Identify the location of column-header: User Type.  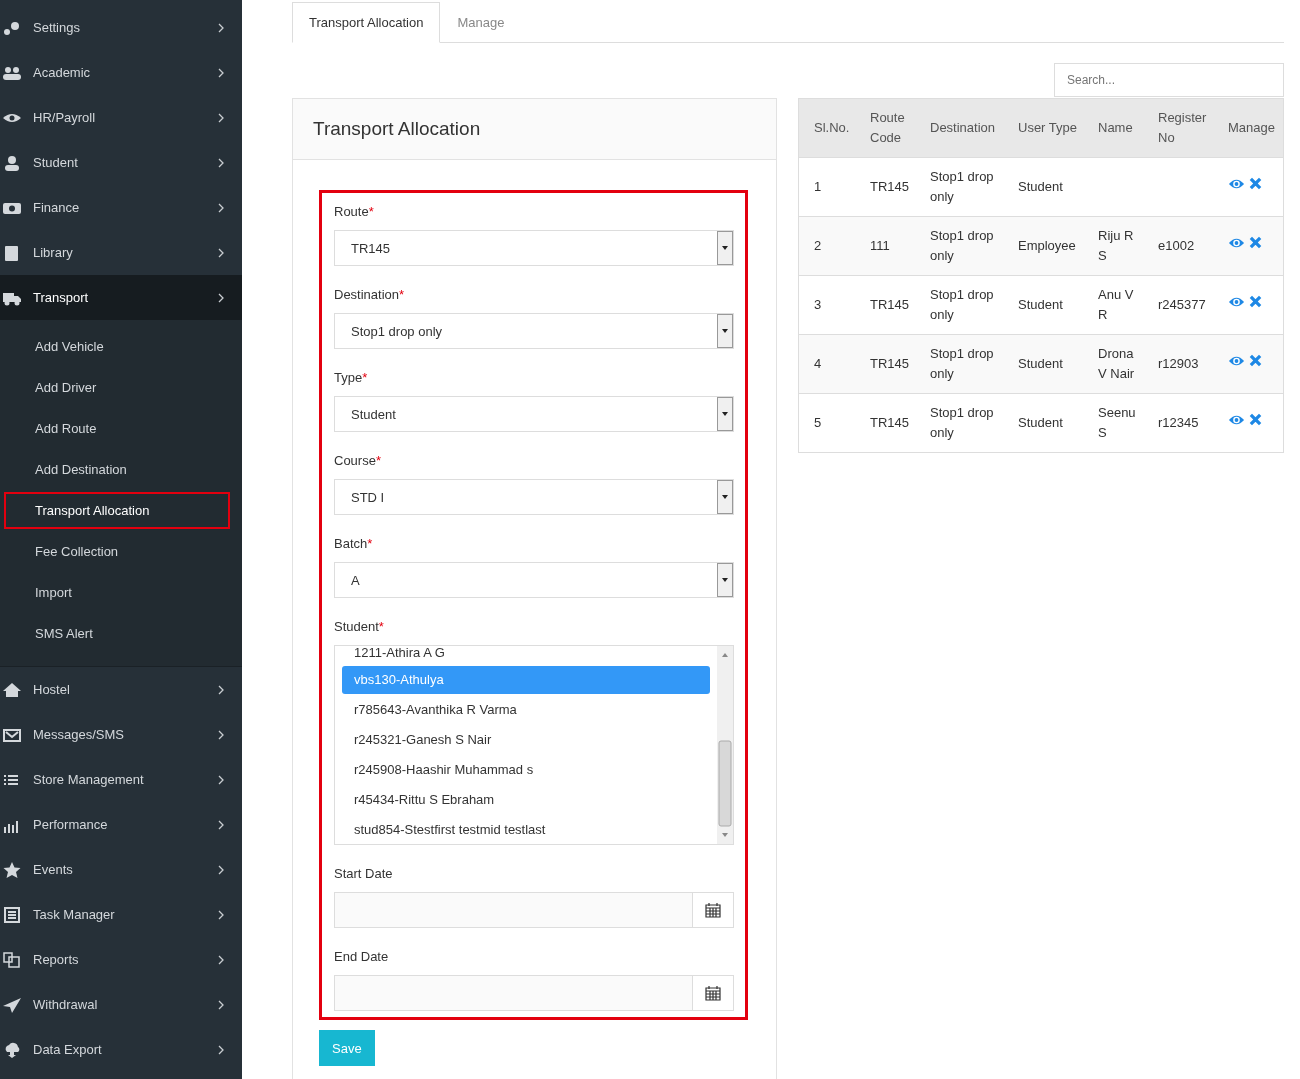
(1058, 128).